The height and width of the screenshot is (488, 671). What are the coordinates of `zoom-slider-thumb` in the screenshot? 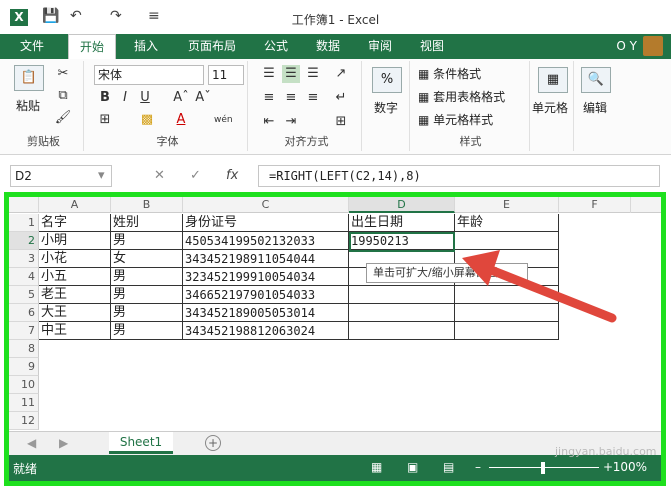 It's located at (543, 468).